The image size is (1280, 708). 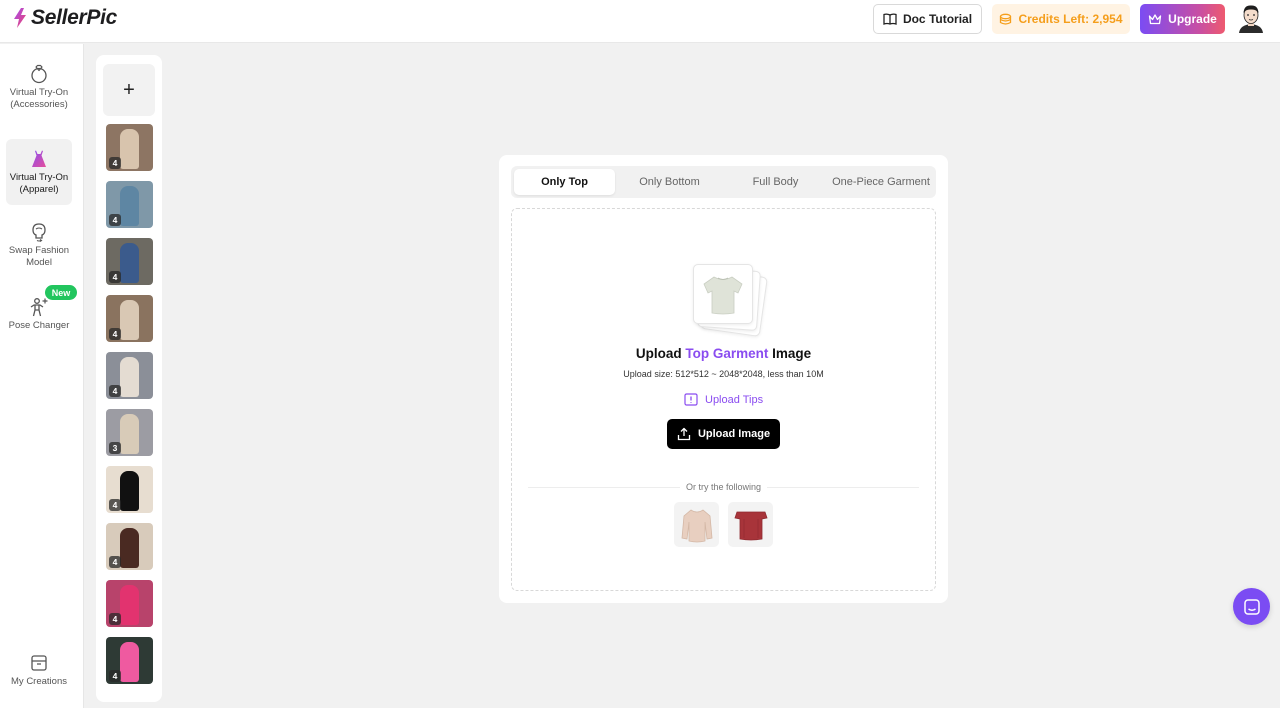 What do you see at coordinates (39, 325) in the screenshot?
I see `nav-item-label: Pose Changer` at bounding box center [39, 325].